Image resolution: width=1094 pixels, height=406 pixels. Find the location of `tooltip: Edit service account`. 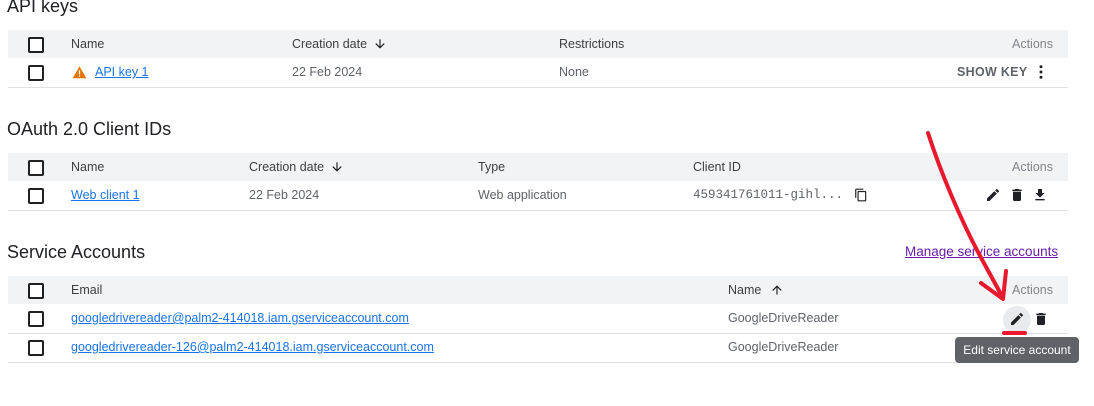

tooltip: Edit service account is located at coordinates (1017, 350).